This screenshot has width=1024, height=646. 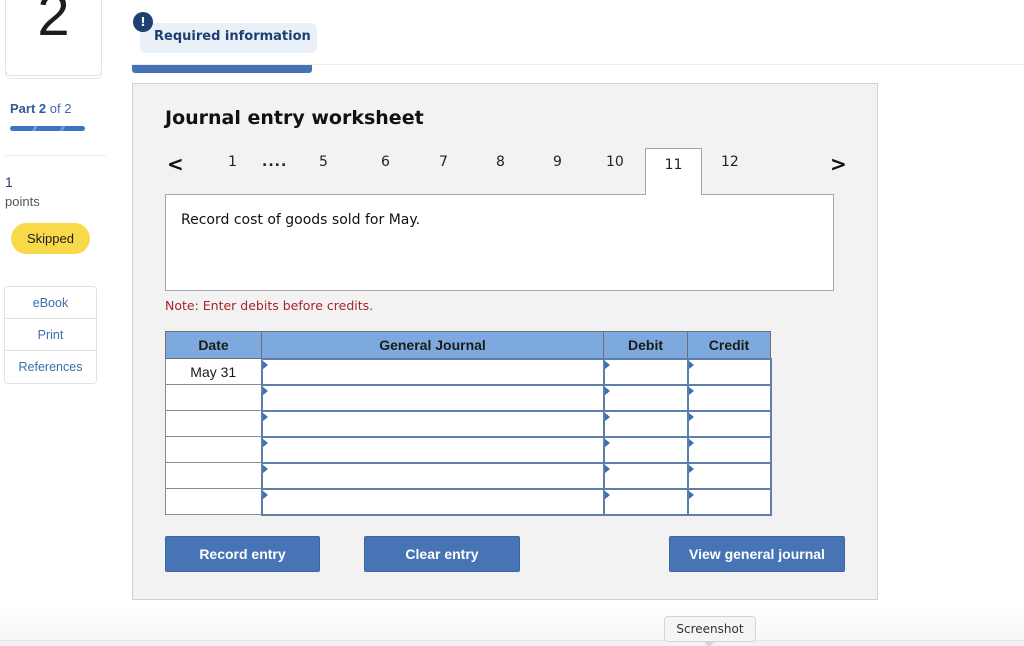 I want to click on chevron-left-icon: <, so click(x=175, y=164).